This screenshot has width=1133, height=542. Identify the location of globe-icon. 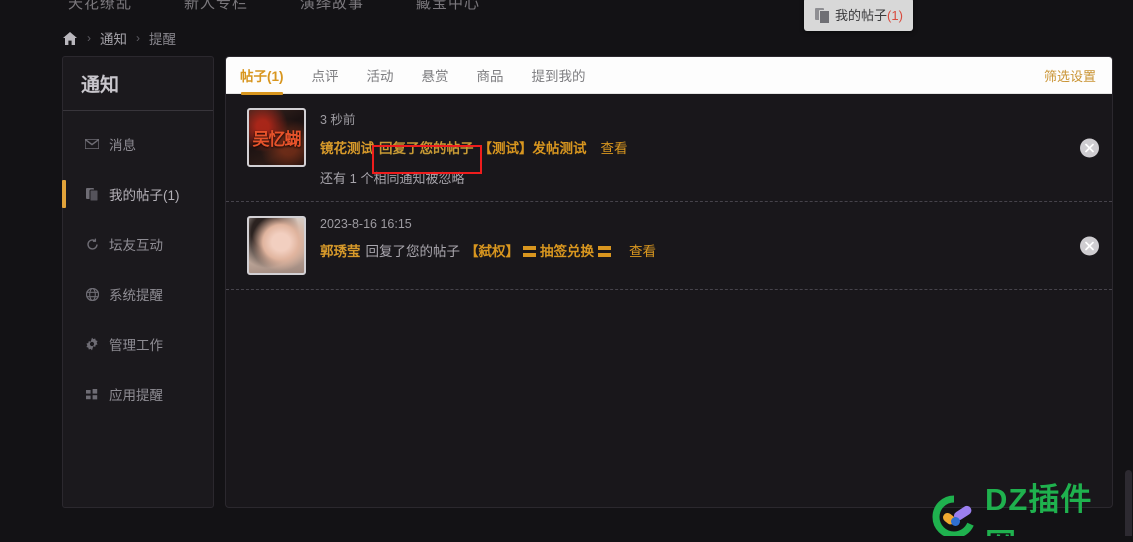
(92, 294).